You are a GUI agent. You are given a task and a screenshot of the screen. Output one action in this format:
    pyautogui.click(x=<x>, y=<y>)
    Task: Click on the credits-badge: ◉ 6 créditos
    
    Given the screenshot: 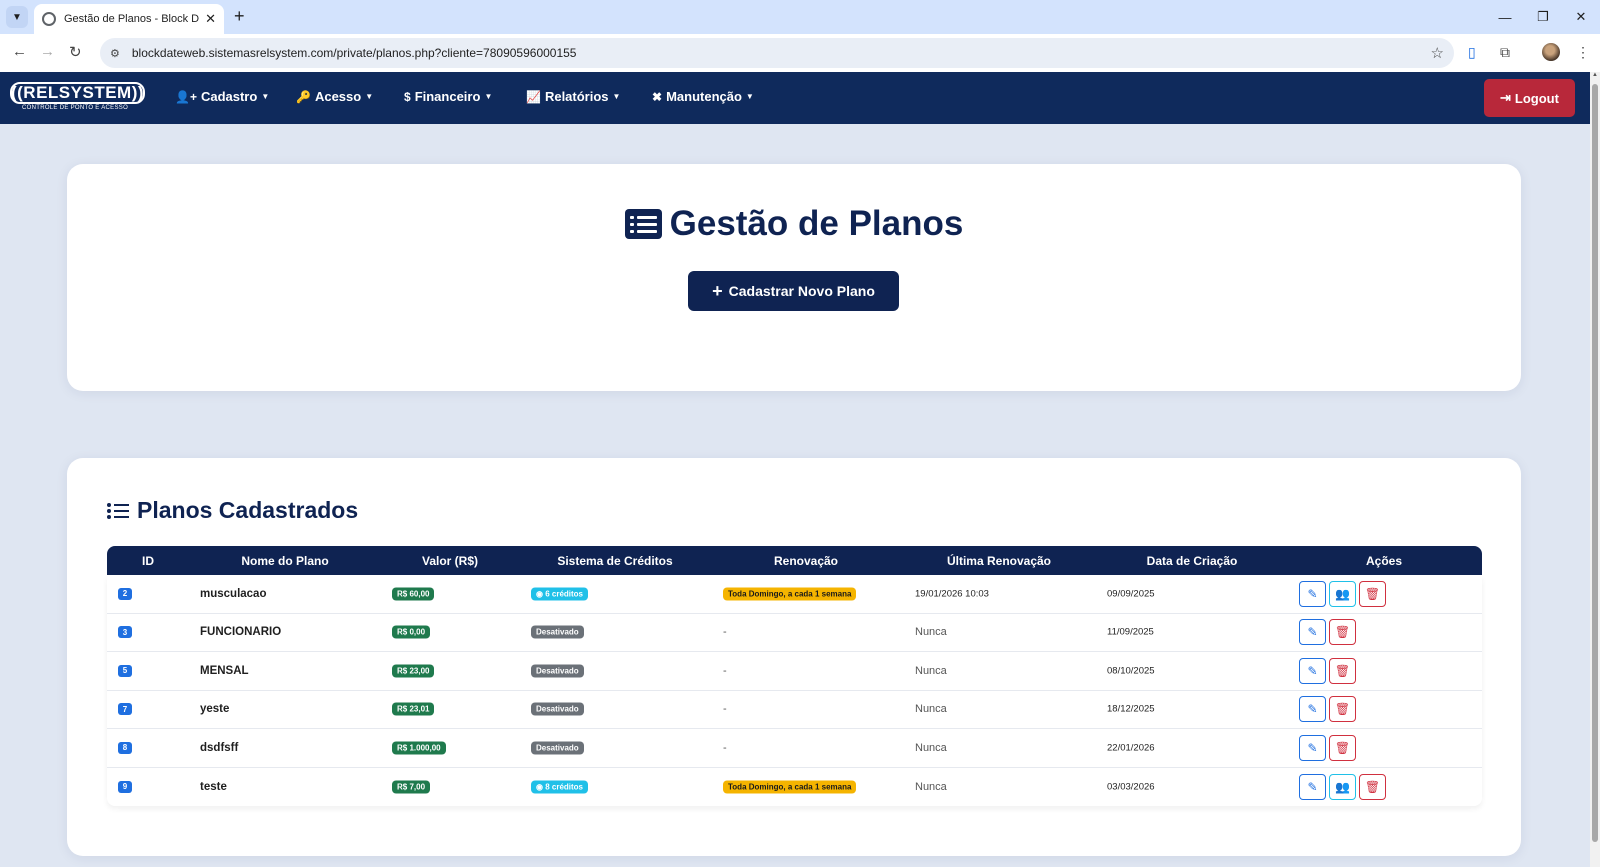 What is the action you would take?
    pyautogui.click(x=559, y=594)
    